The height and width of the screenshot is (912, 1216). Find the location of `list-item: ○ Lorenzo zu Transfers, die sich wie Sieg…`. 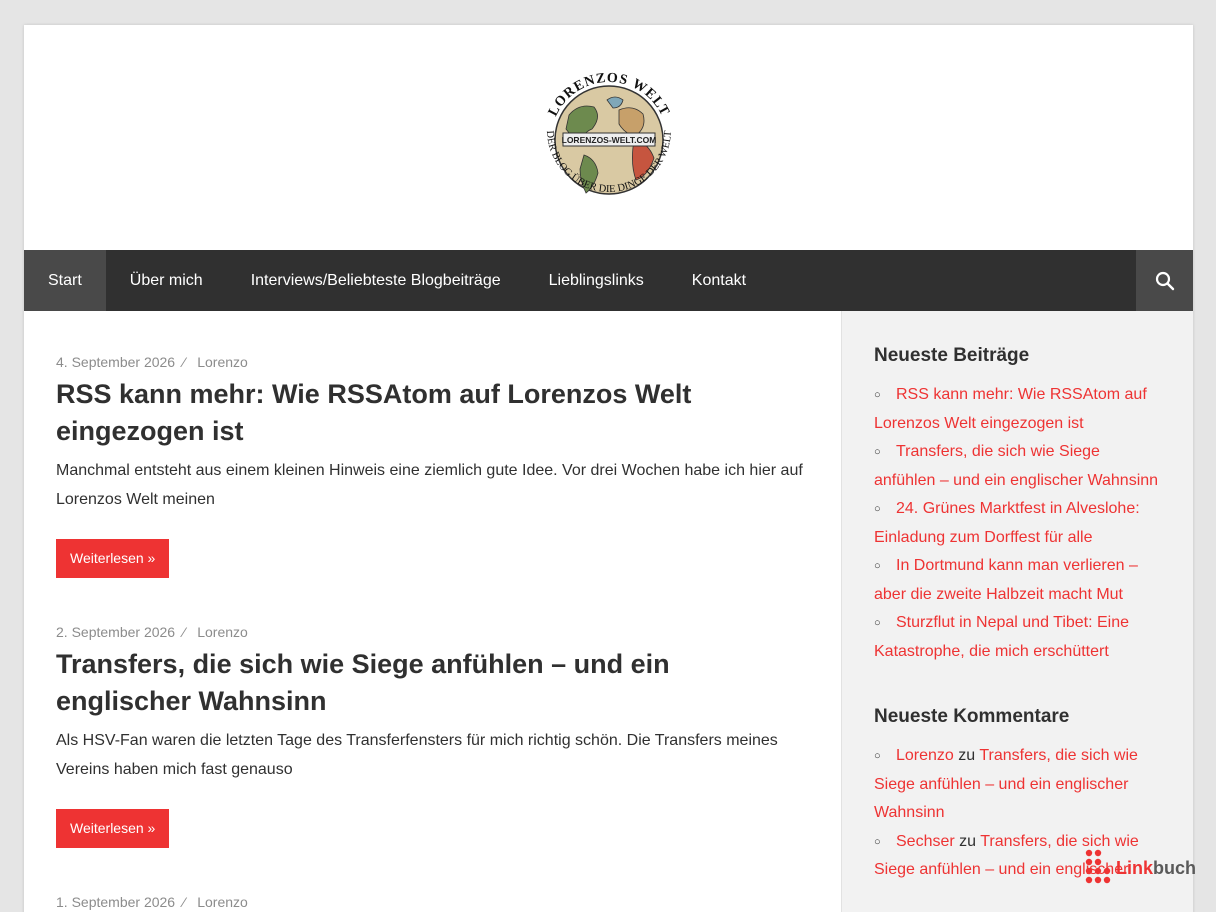

list-item: ○ Lorenzo zu Transfers, die sich wie Sieg… is located at coordinates (1017, 785).